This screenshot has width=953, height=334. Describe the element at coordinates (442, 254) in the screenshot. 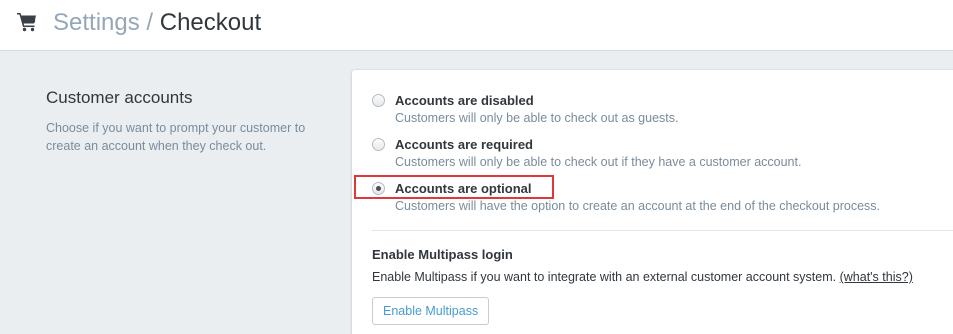

I see `multipass-title: Enable Multipass login` at that location.